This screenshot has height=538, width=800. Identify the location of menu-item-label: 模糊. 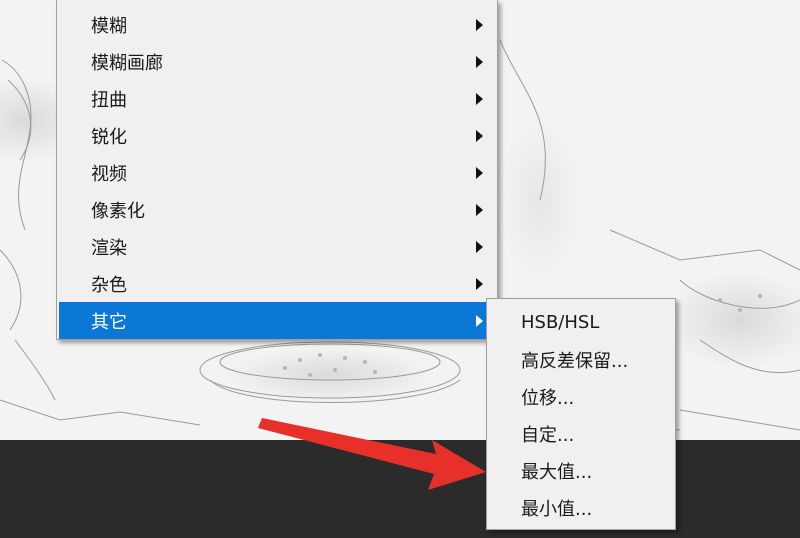
(109, 26).